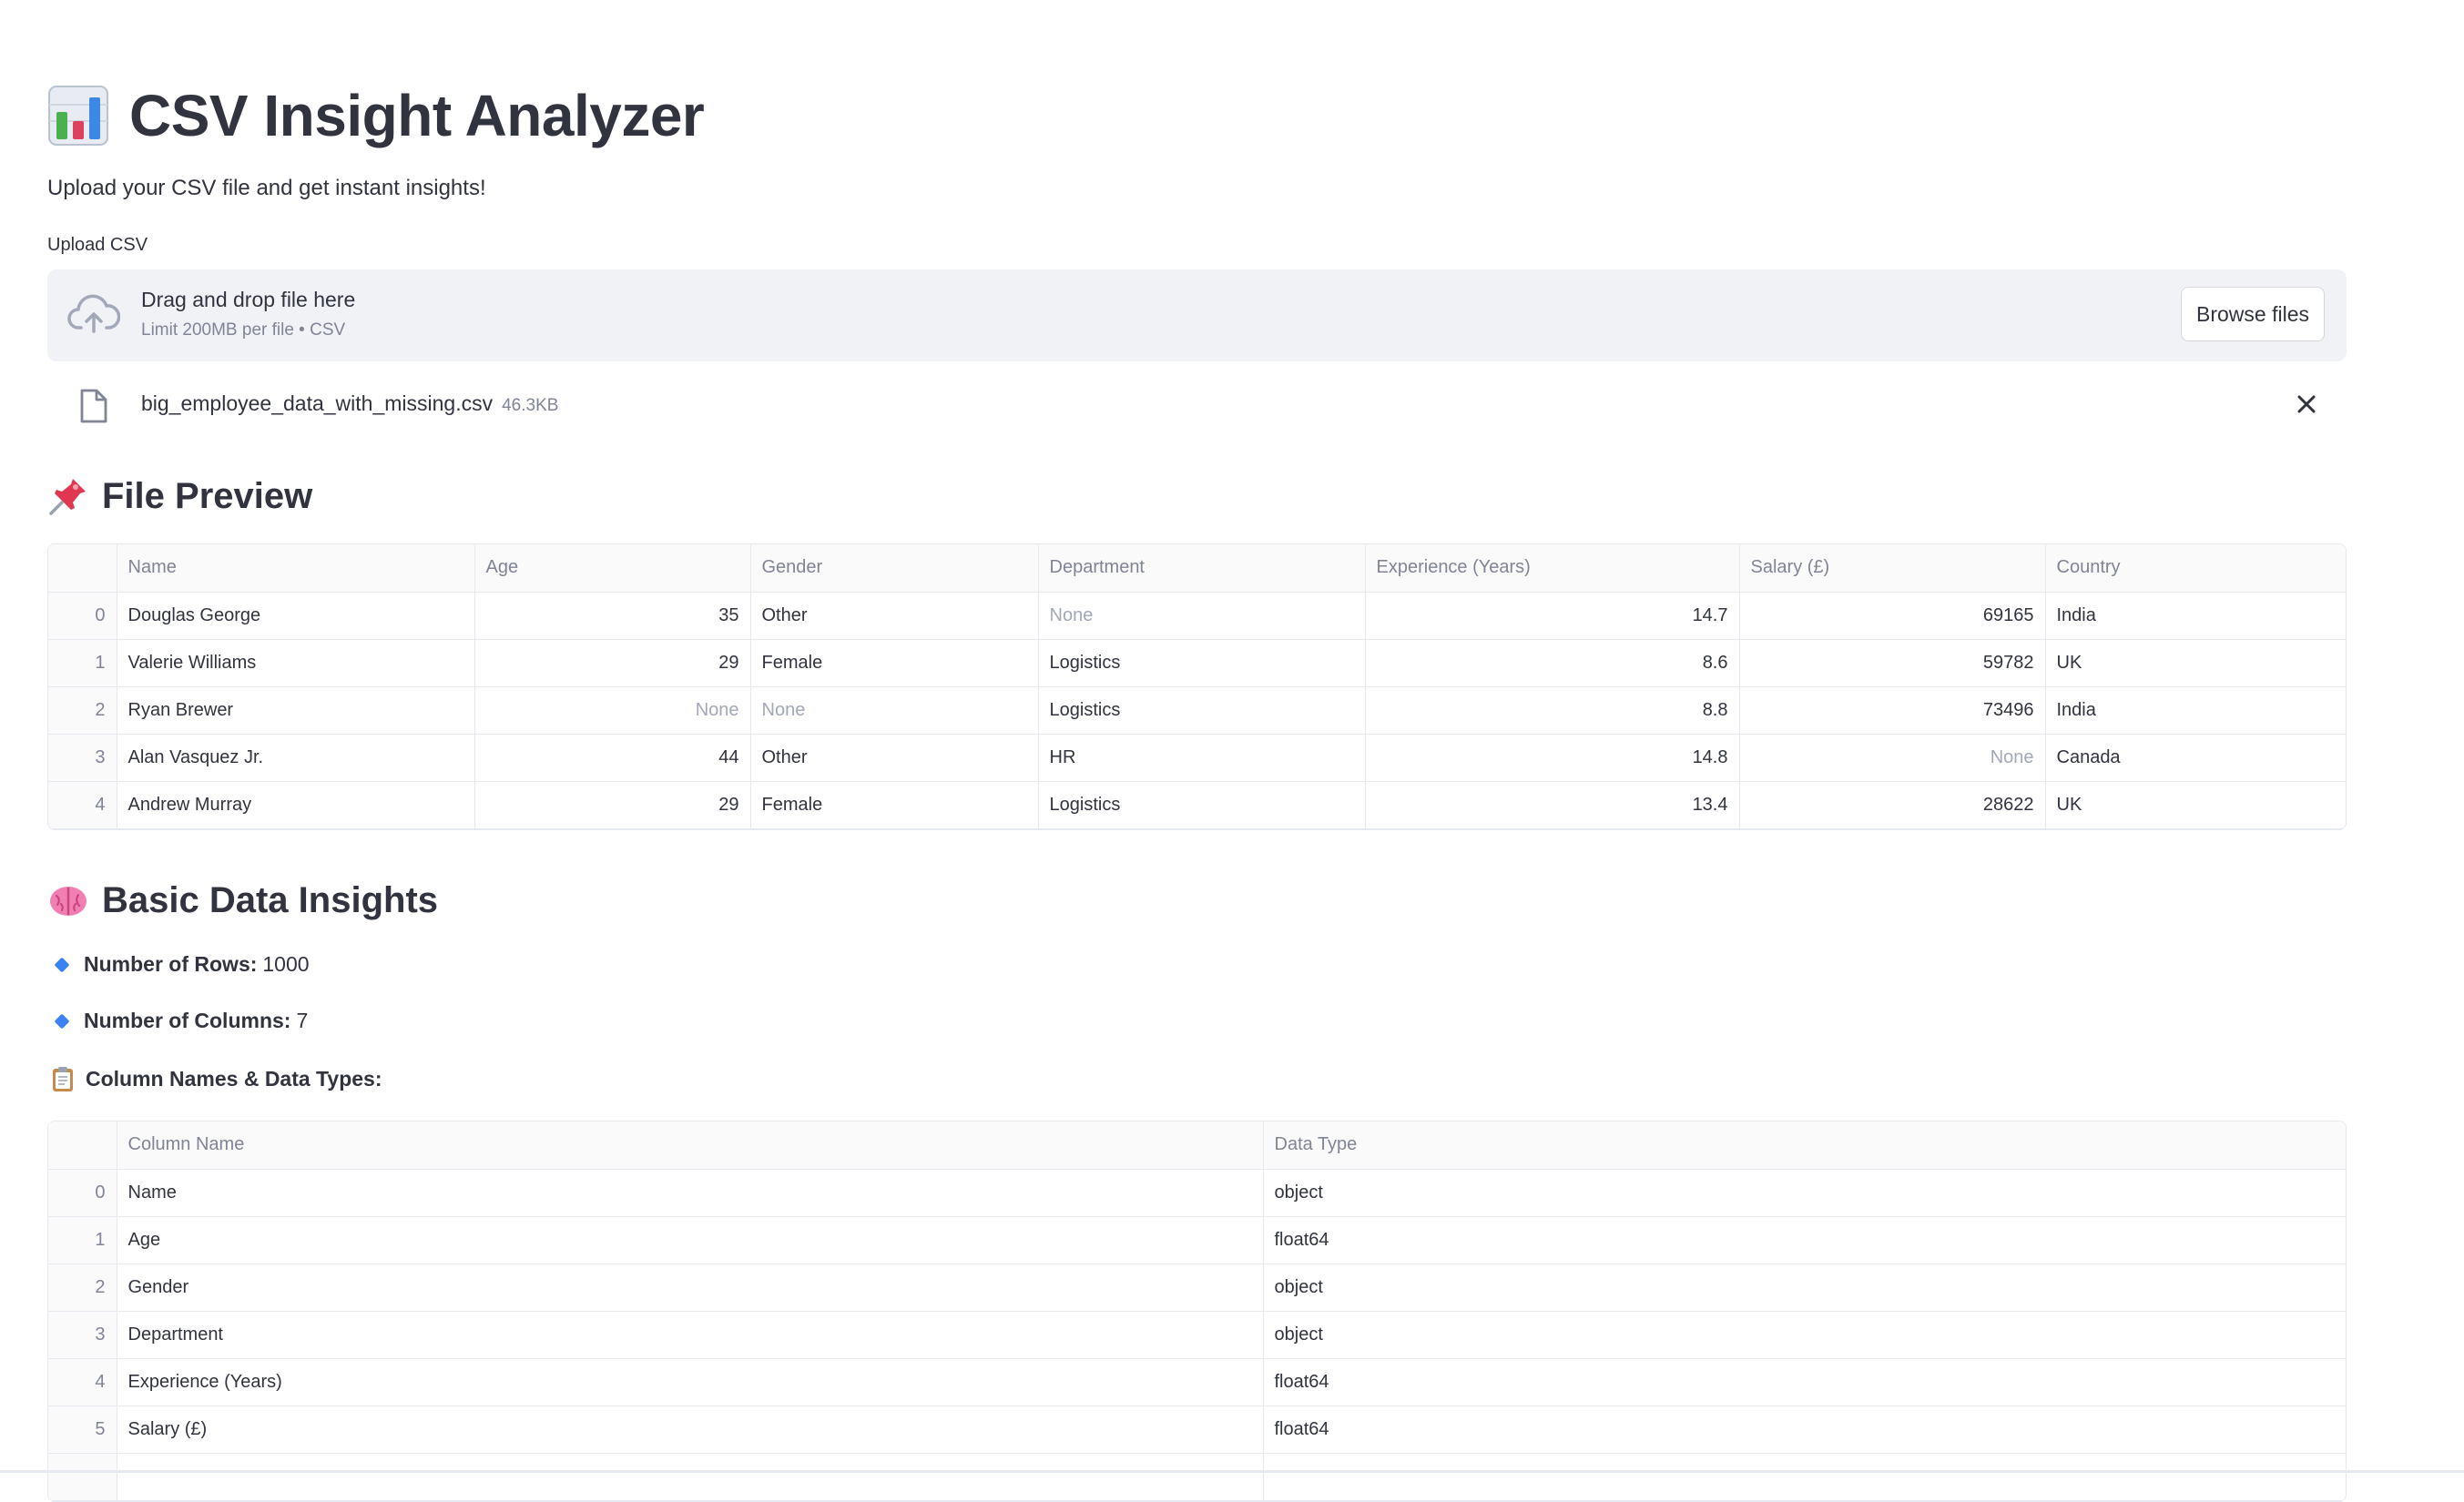  Describe the element at coordinates (296, 805) in the screenshot. I see `table-cell: Andrew Murray` at that location.